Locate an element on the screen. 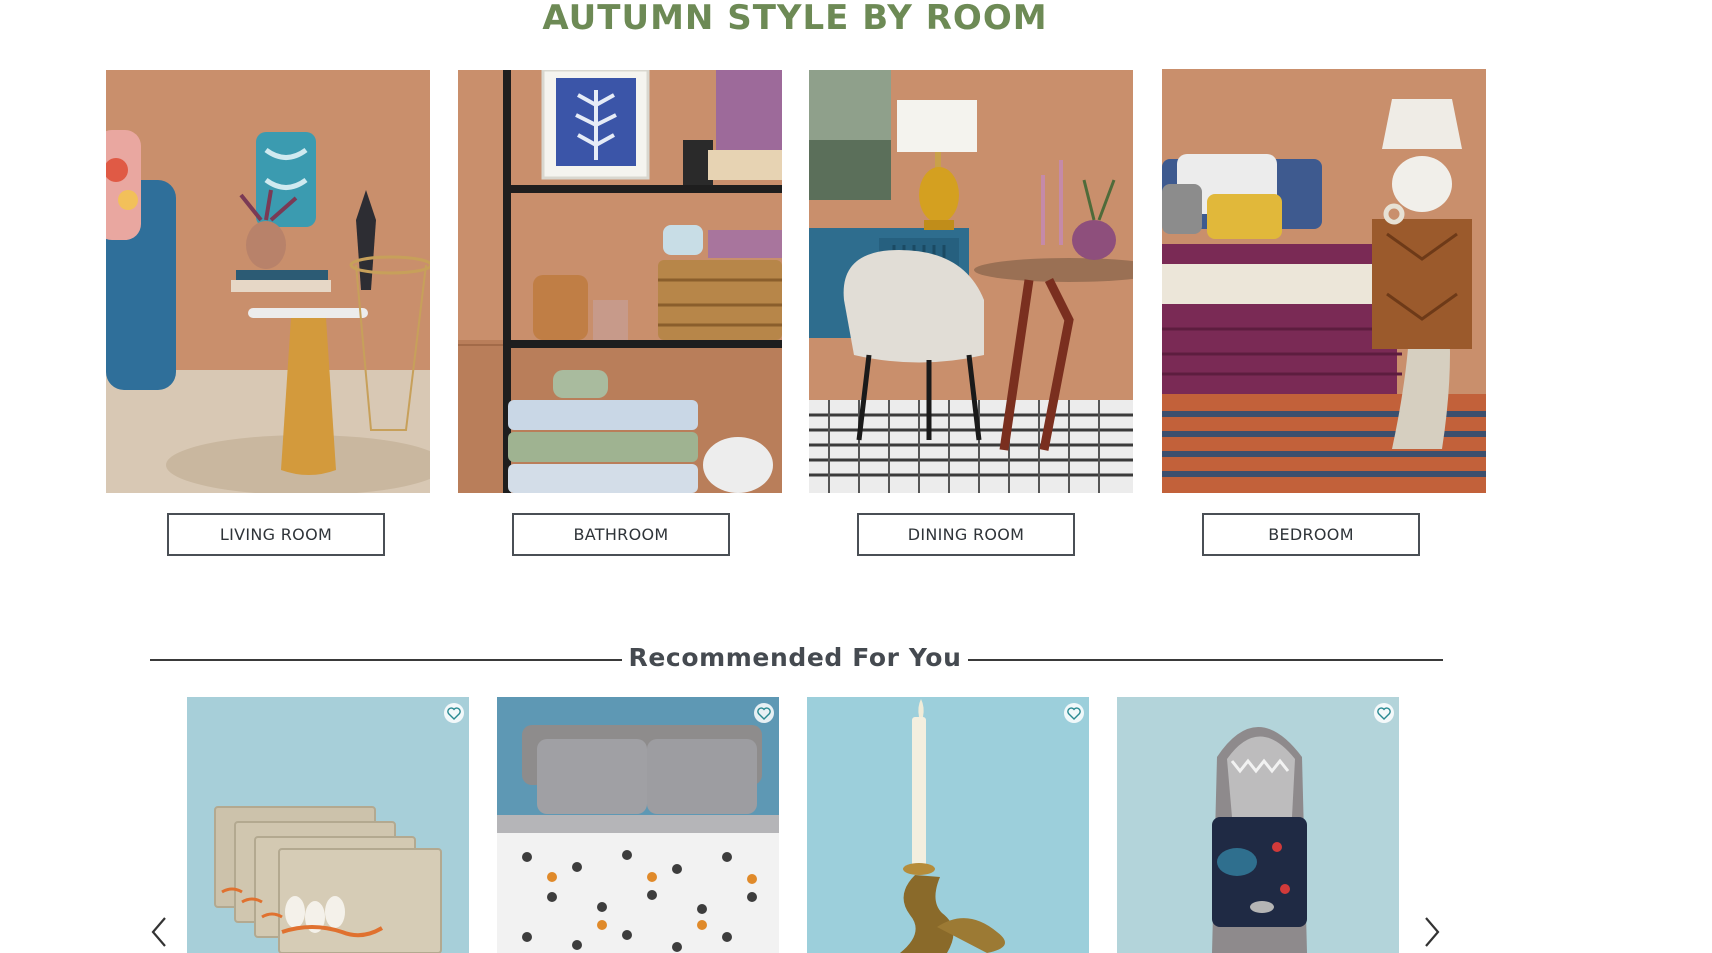 The width and height of the screenshot is (1712, 953). divider-left is located at coordinates (386, 660).